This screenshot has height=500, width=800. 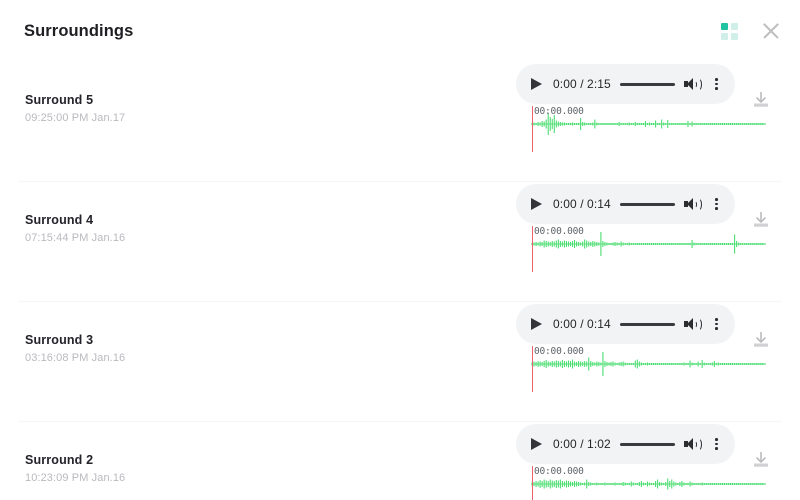 What do you see at coordinates (751, 31) in the screenshot?
I see `header-actions` at bounding box center [751, 31].